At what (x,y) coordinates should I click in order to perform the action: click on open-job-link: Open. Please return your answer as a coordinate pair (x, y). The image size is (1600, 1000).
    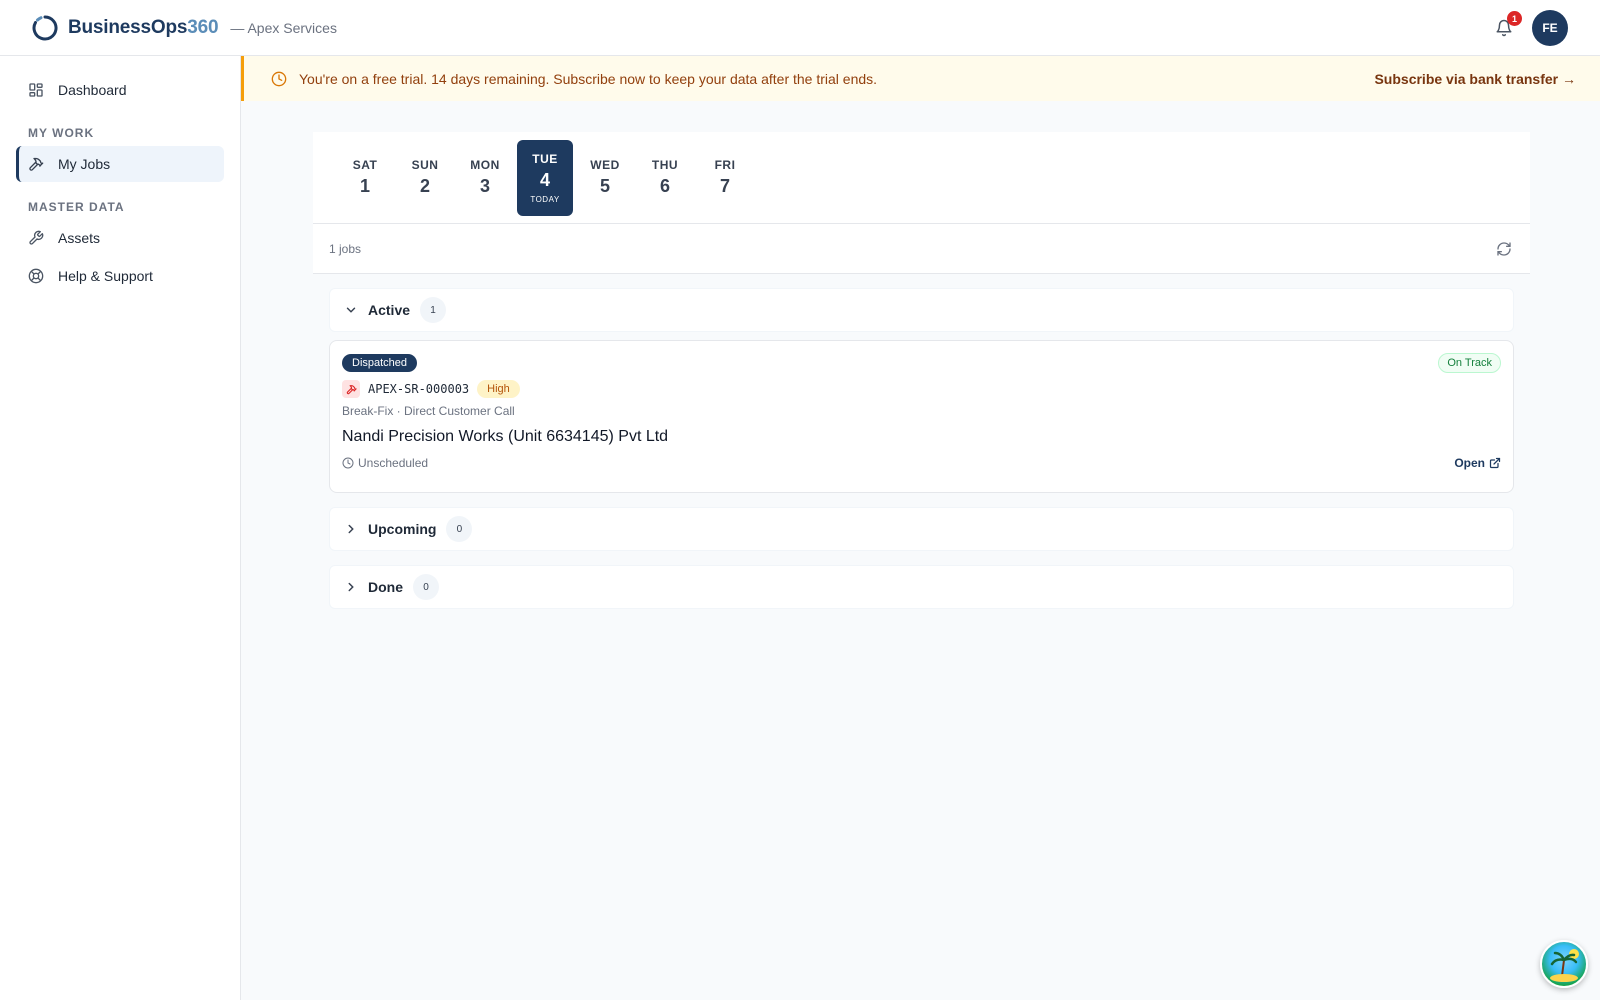
    Looking at the image, I should click on (1477, 463).